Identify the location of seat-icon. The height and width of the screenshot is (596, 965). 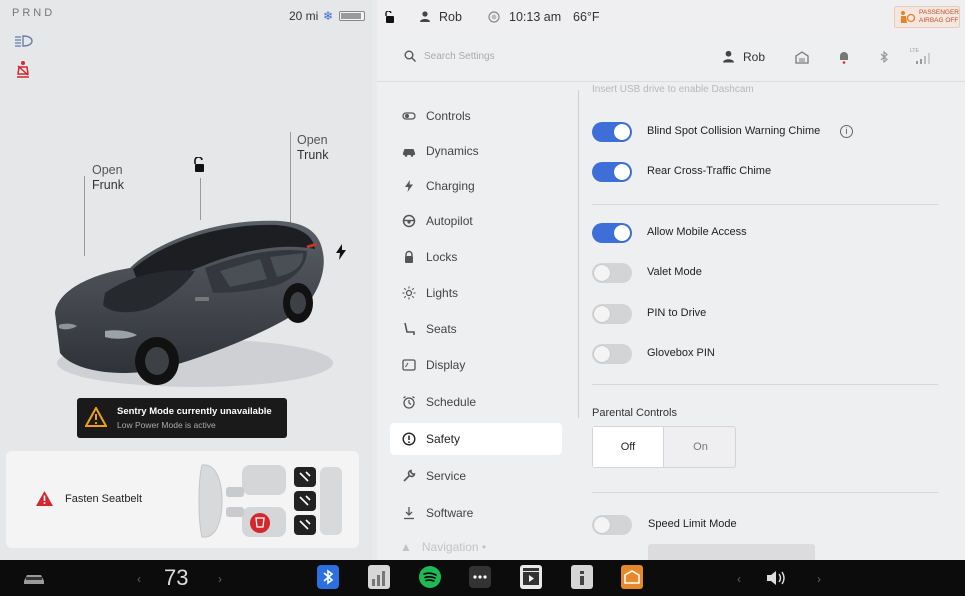
(409, 328).